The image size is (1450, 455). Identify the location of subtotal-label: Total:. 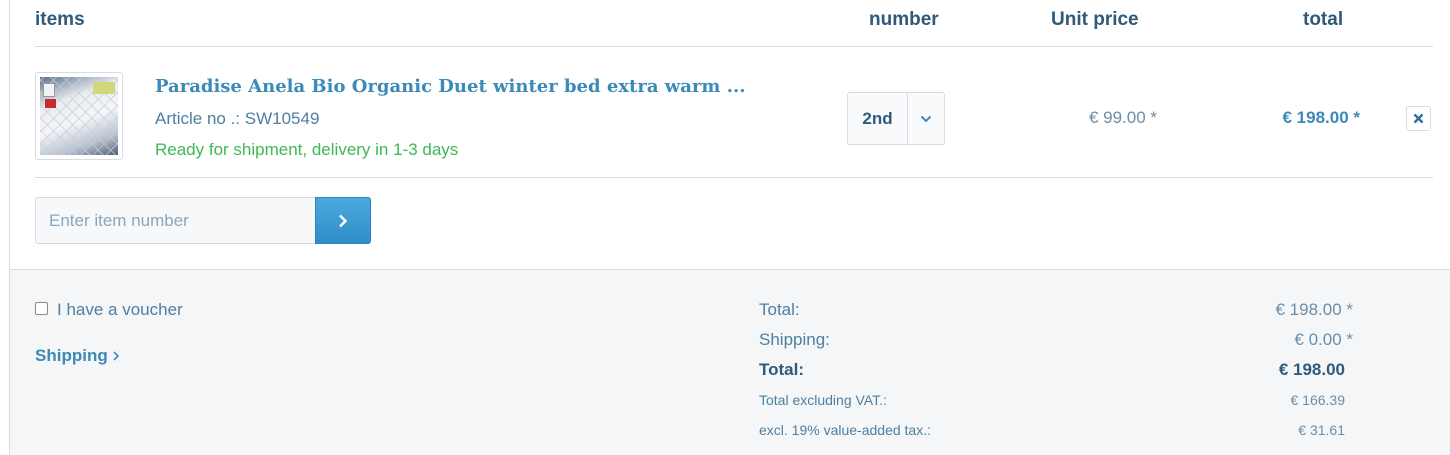
(779, 309).